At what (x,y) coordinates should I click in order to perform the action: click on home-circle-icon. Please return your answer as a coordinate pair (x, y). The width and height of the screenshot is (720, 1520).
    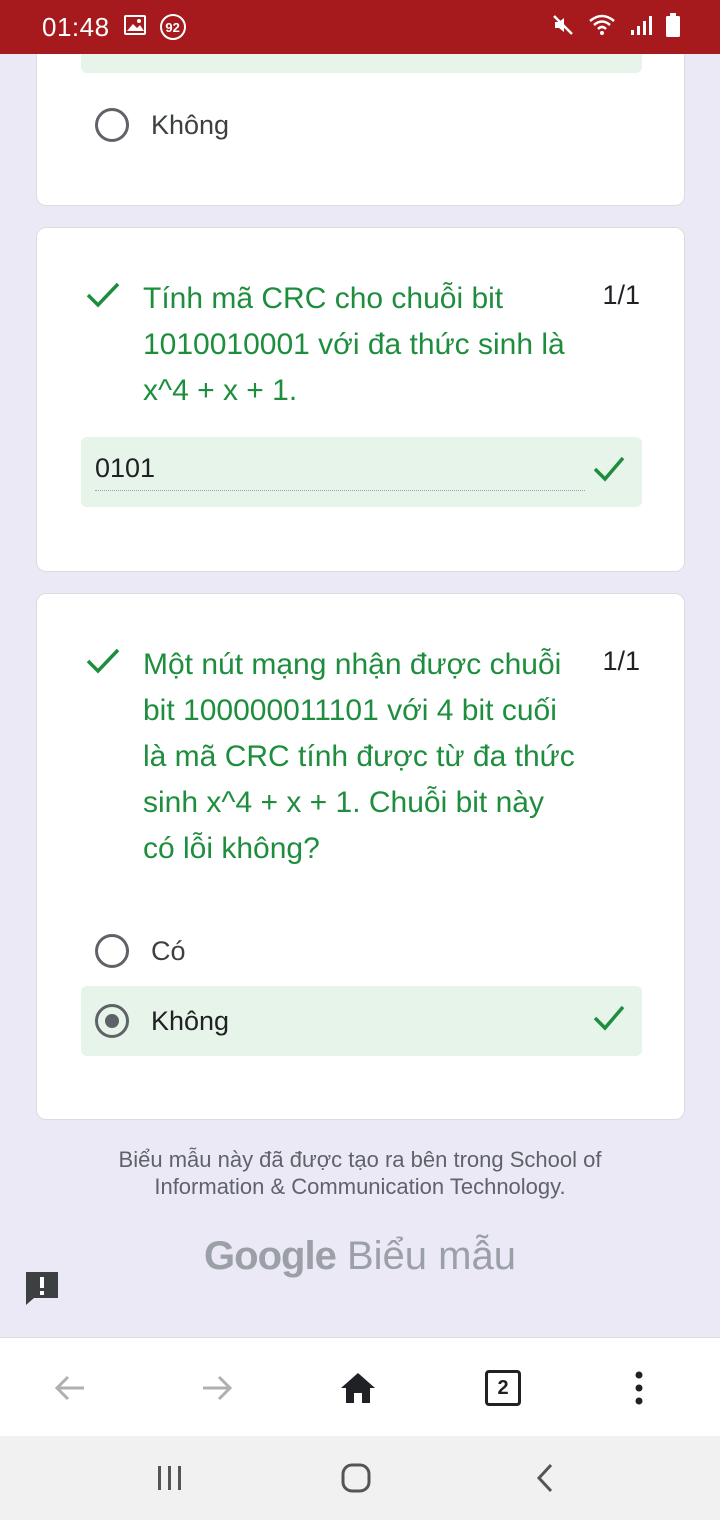
    Looking at the image, I should click on (356, 1478).